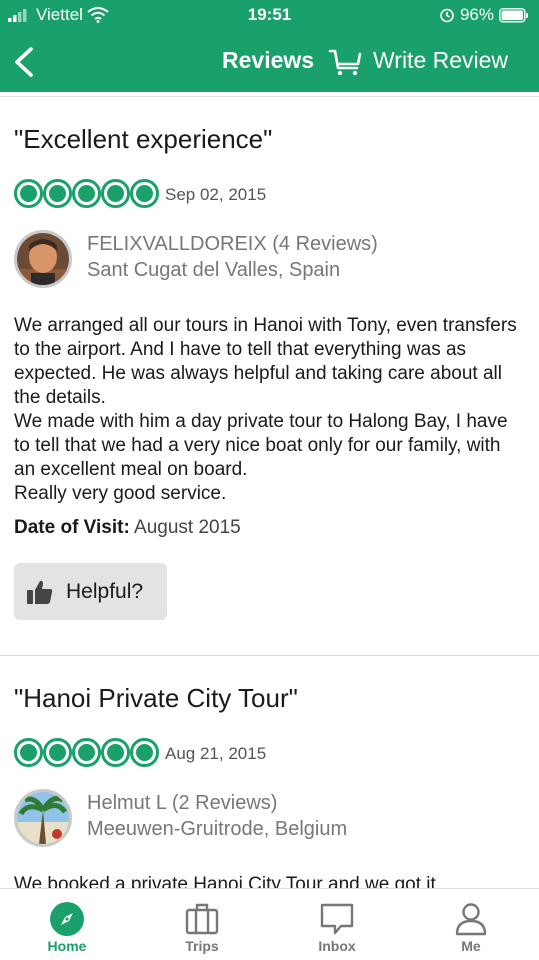 The width and height of the screenshot is (539, 960). What do you see at coordinates (269, 15) in the screenshot?
I see `status-bar: Viettel 19:51 96%` at bounding box center [269, 15].